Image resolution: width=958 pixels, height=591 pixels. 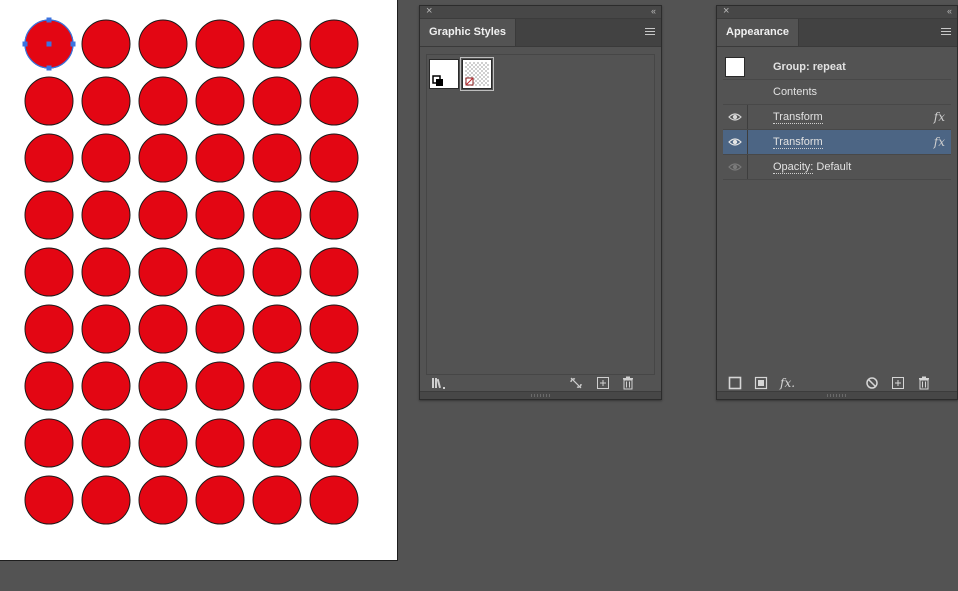 What do you see at coordinates (735, 383) in the screenshot?
I see `add-stroke-icon` at bounding box center [735, 383].